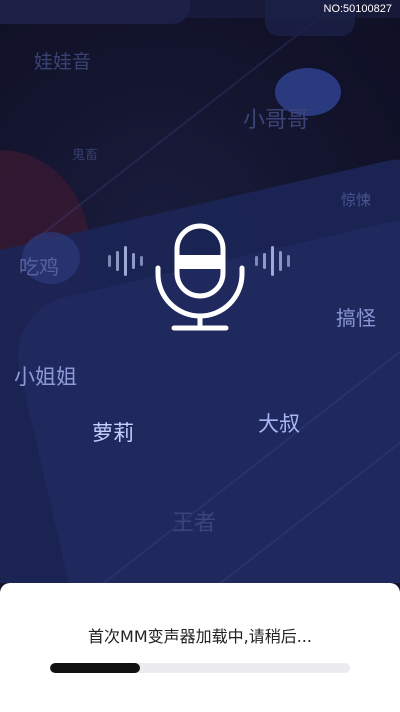 The width and height of the screenshot is (400, 712). What do you see at coordinates (200, 668) in the screenshot?
I see `progress-bar` at bounding box center [200, 668].